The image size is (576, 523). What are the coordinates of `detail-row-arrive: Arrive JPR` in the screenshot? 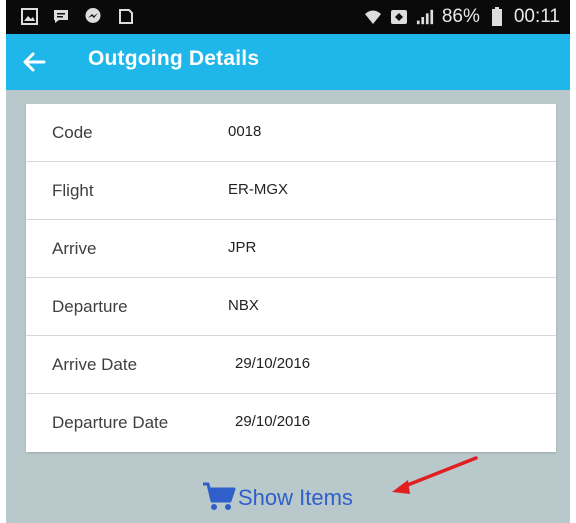 It's located at (291, 249).